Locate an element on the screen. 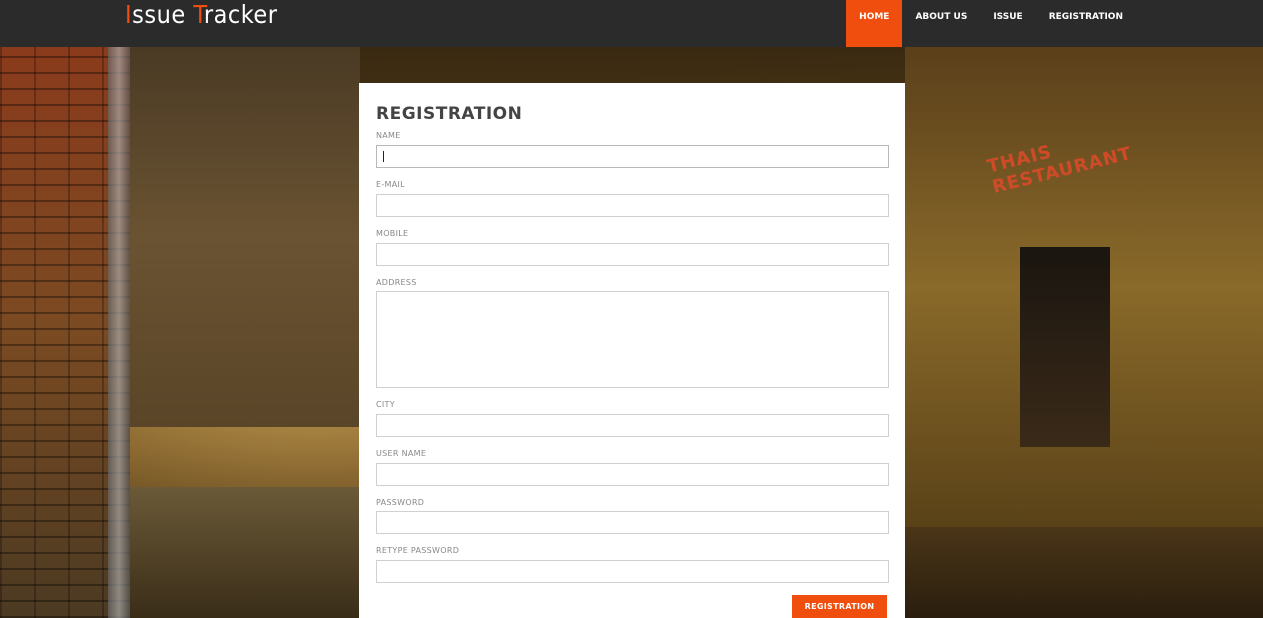  alley-ground is located at coordinates (245, 552).